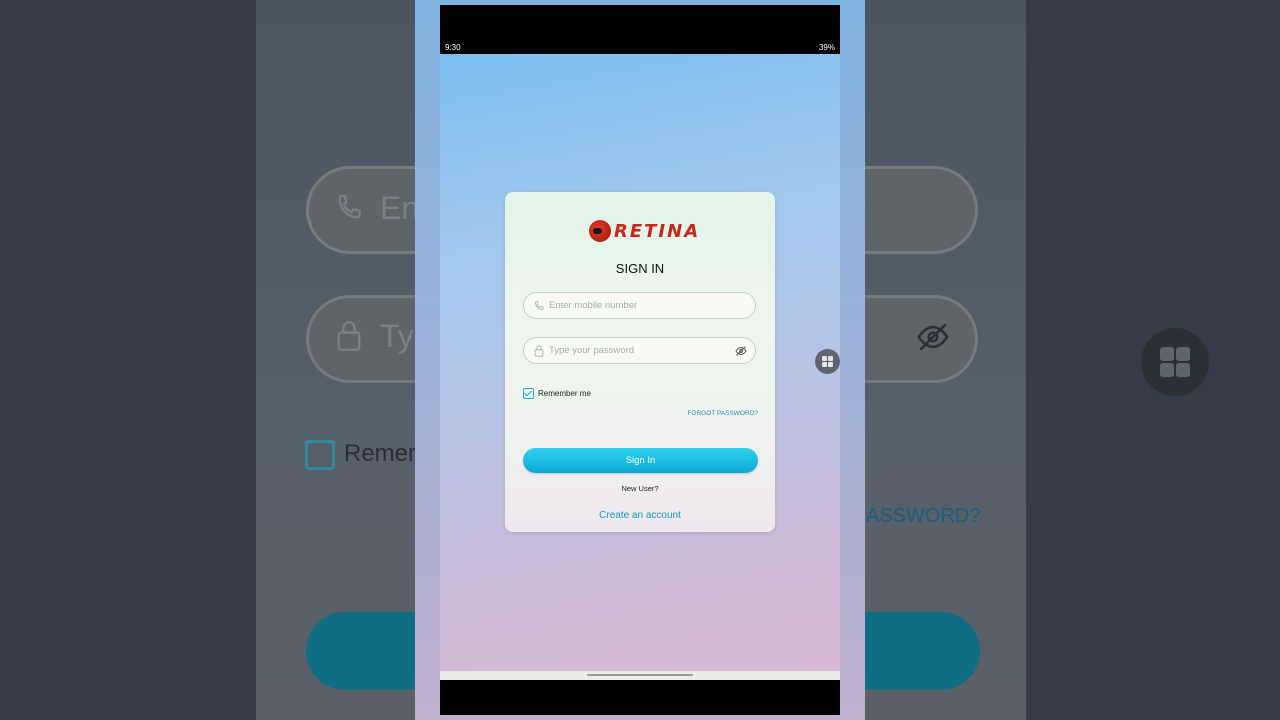  What do you see at coordinates (349, 206) in the screenshot?
I see `background-phone-icon` at bounding box center [349, 206].